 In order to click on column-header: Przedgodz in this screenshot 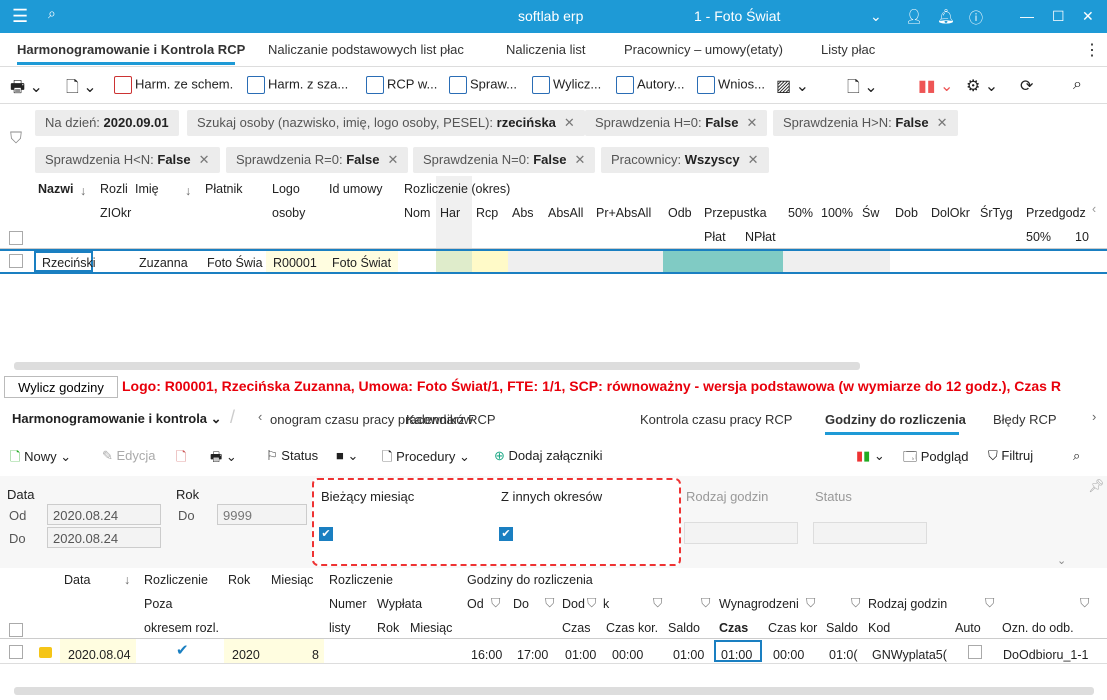, I will do `click(1056, 213)`.